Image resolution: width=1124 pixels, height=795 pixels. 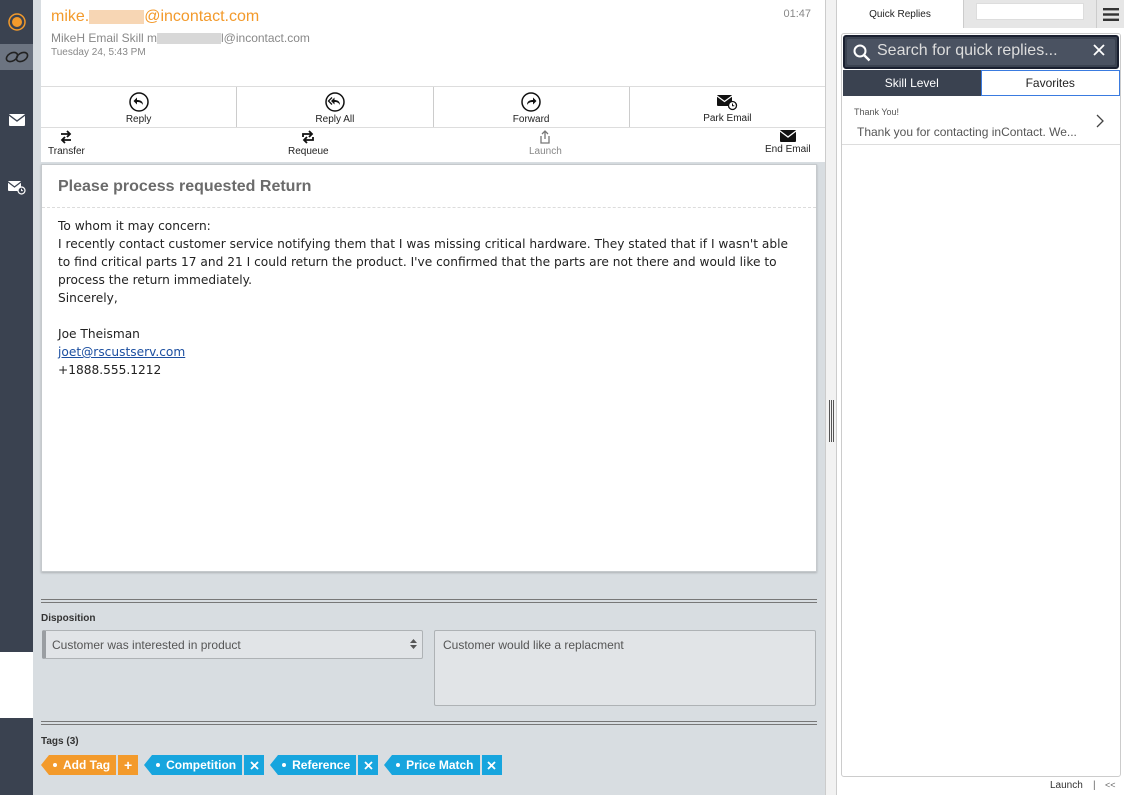 I want to click on reply-label: Reply, so click(x=138, y=119).